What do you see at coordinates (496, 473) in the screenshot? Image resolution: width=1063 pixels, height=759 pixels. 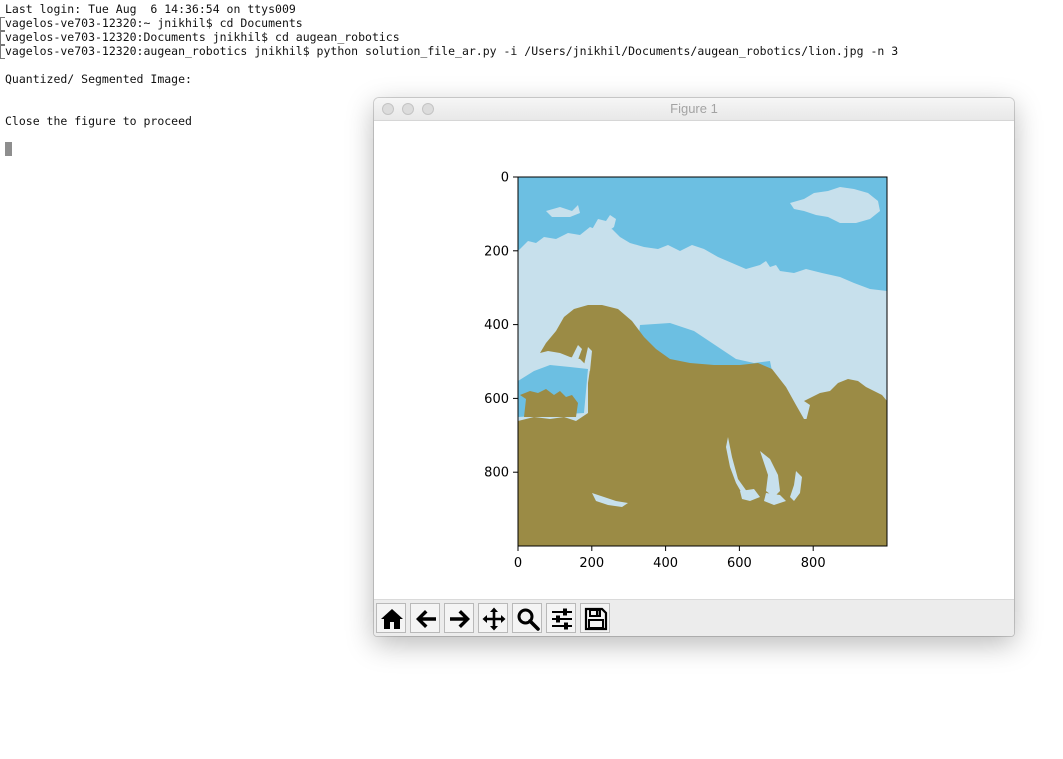 I see `y-tick-label: 800` at bounding box center [496, 473].